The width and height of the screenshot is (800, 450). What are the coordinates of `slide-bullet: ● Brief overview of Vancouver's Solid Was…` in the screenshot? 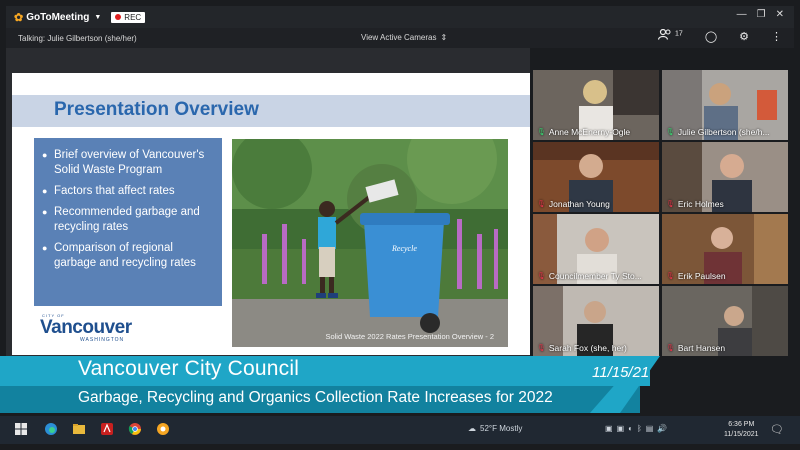 It's located at (123, 162).